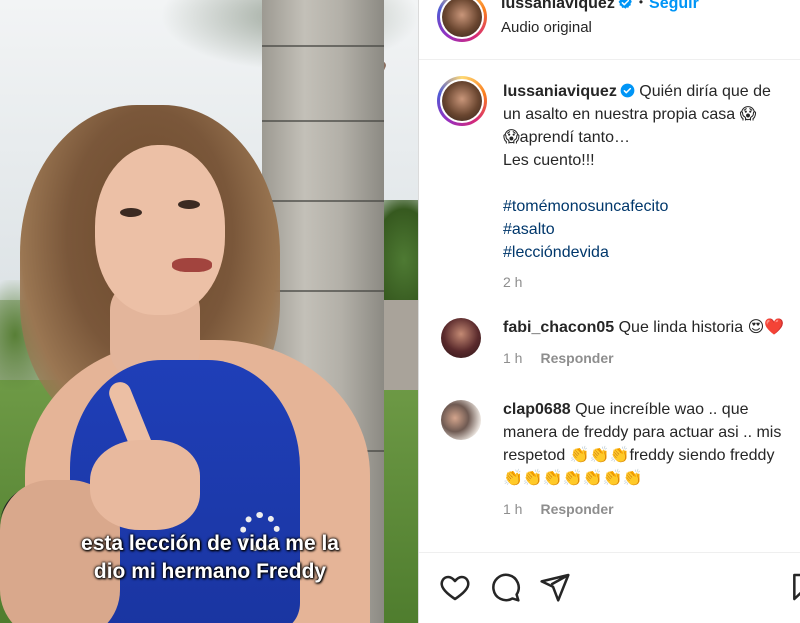  I want to click on header-user-row: lussaniaviquez • Seguir, so click(600, 6).